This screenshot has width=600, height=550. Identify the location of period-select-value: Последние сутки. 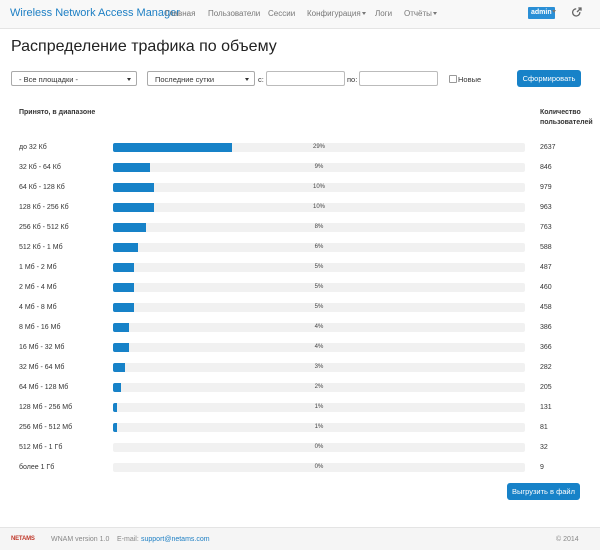
(185, 79).